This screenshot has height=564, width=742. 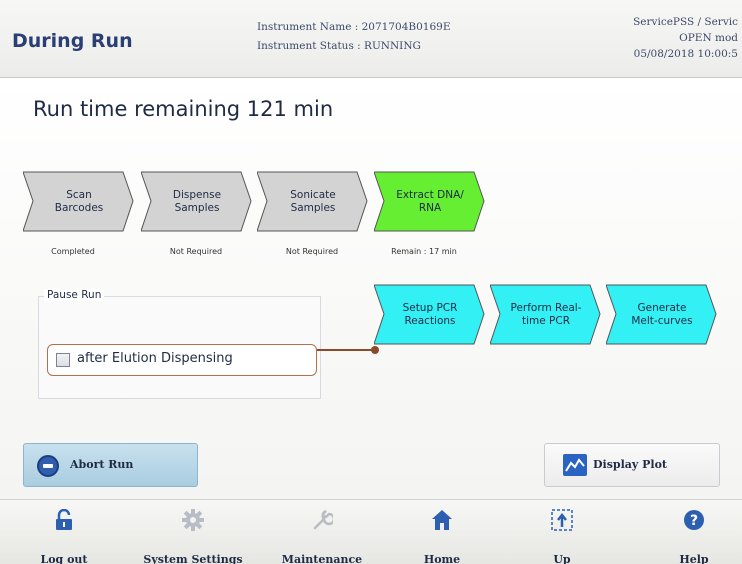 I want to click on elution-checkbox-label: after Elution Dispensing, so click(x=155, y=358).